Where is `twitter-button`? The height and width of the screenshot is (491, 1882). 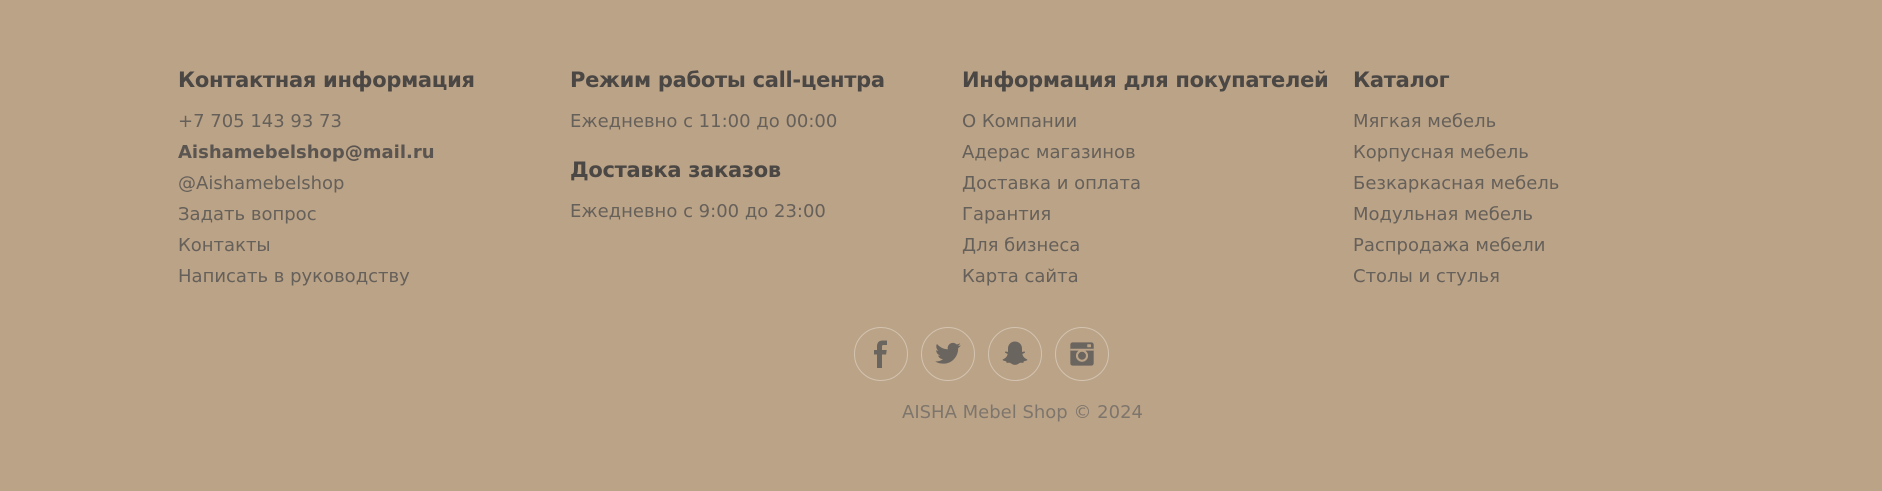
twitter-button is located at coordinates (948, 354).